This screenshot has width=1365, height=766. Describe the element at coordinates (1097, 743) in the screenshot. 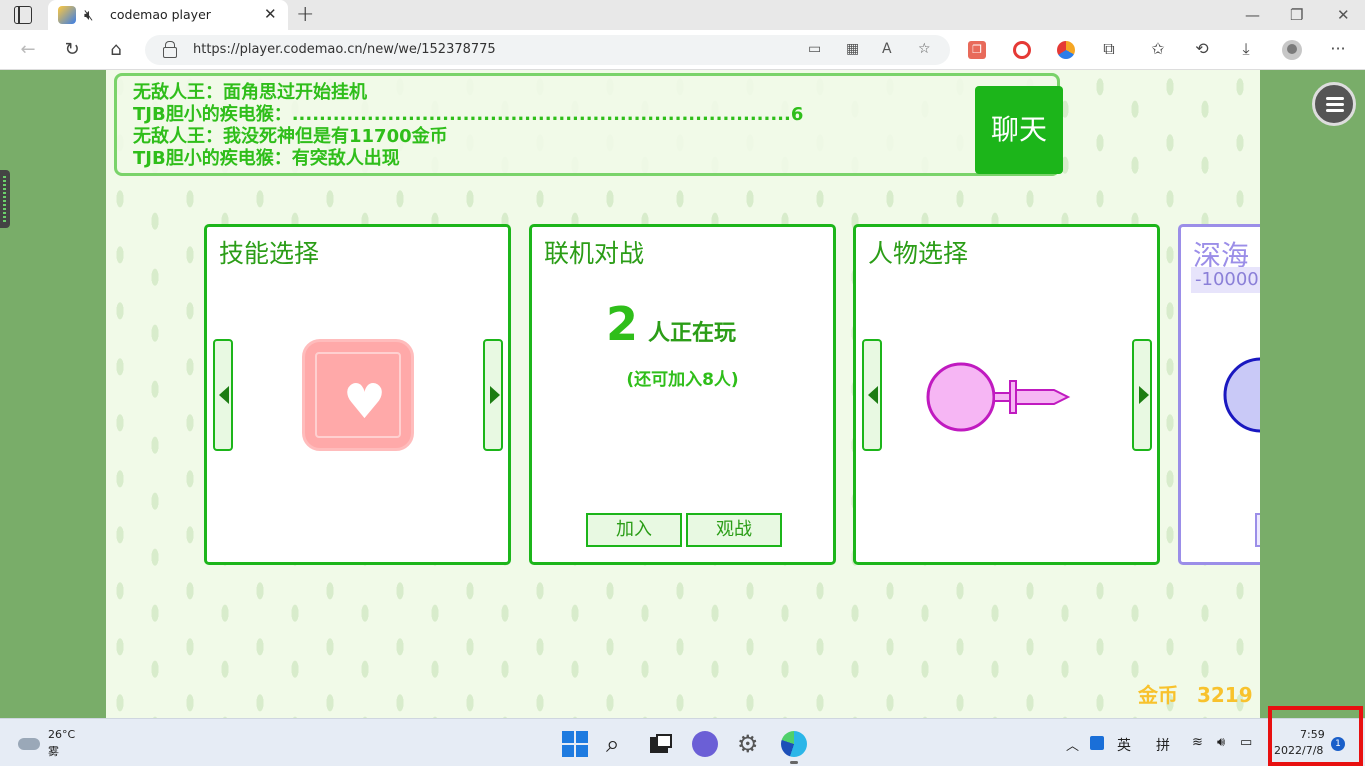

I see `tray-app-icon` at that location.